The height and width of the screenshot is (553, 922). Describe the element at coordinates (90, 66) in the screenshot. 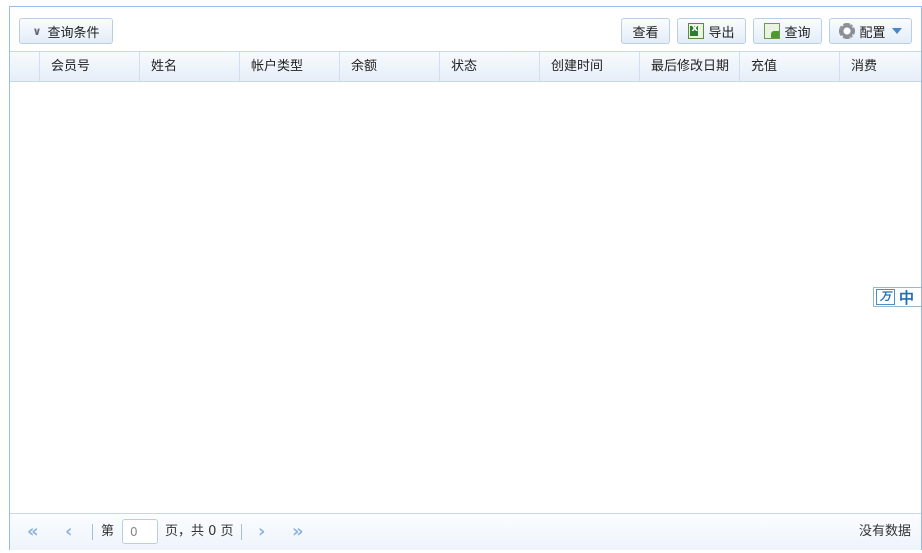

I see `column-header-member-no: 会员号` at that location.